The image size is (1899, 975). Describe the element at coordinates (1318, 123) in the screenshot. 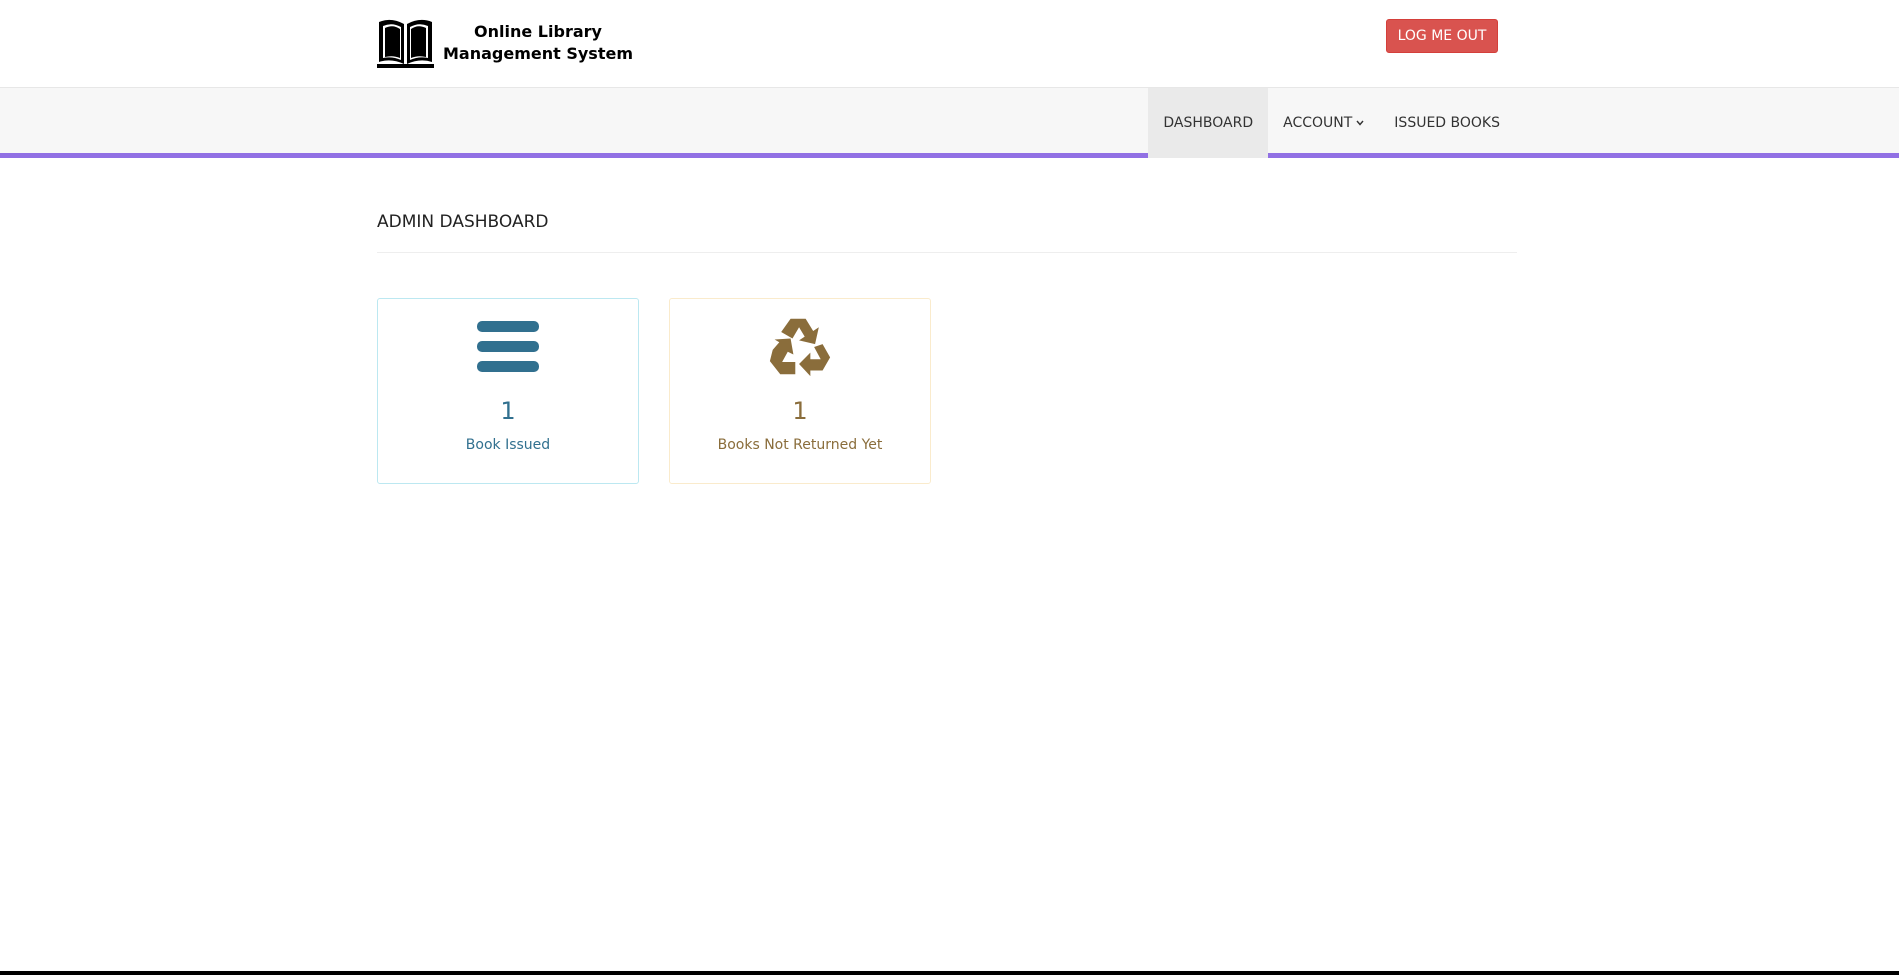

I see `nav-item-label: ACCOUNT` at that location.